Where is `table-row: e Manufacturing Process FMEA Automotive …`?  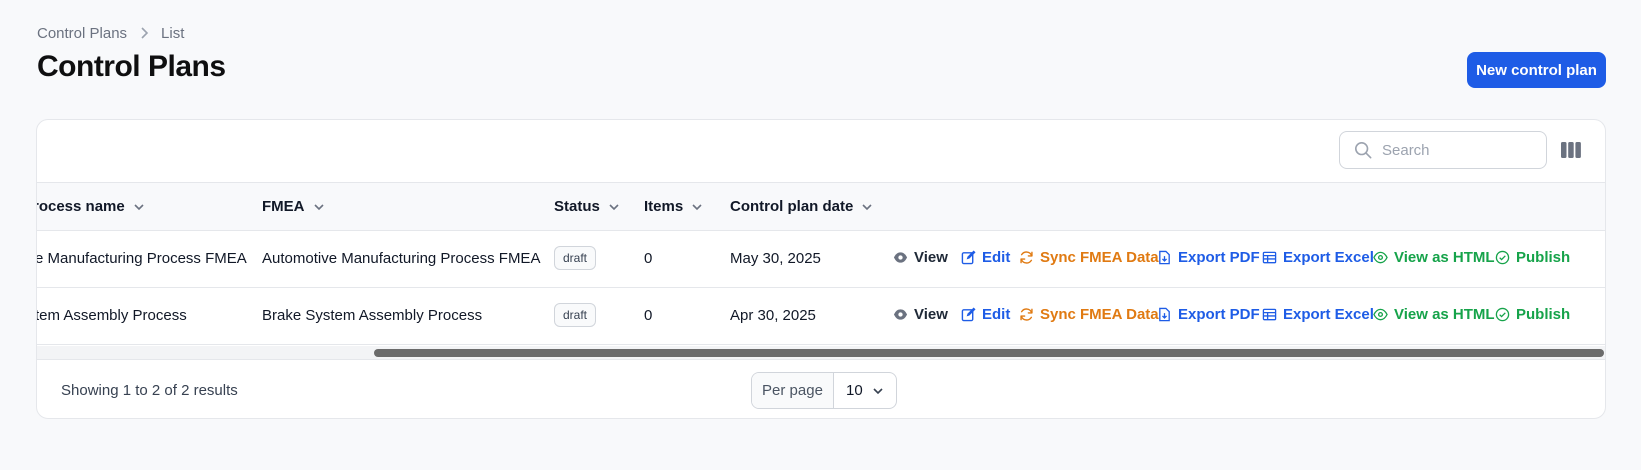 table-row: e Manufacturing Process FMEA Automotive … is located at coordinates (820, 259).